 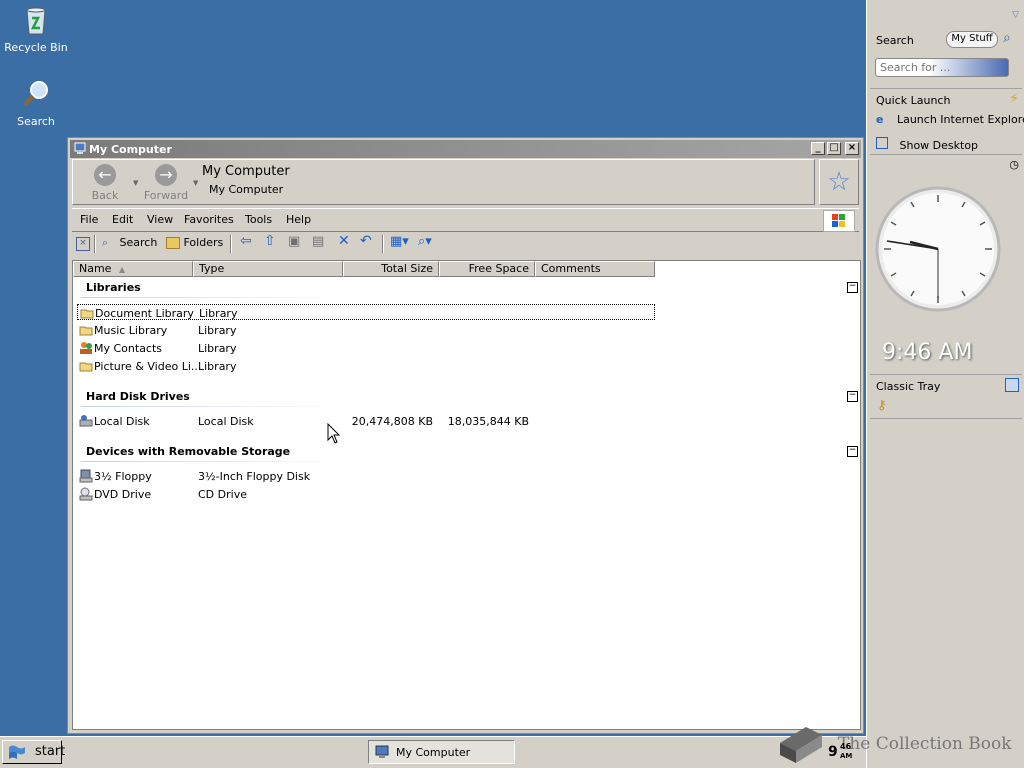 I want to click on keys-tray-icon: ⚷, so click(x=882, y=405).